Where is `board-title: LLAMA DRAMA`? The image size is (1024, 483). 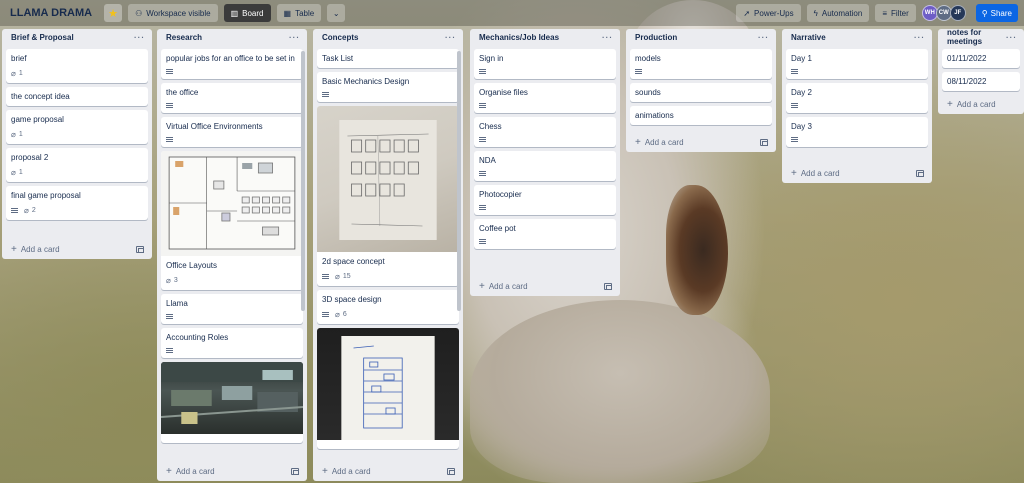
board-title: LLAMA DRAMA is located at coordinates (51, 13).